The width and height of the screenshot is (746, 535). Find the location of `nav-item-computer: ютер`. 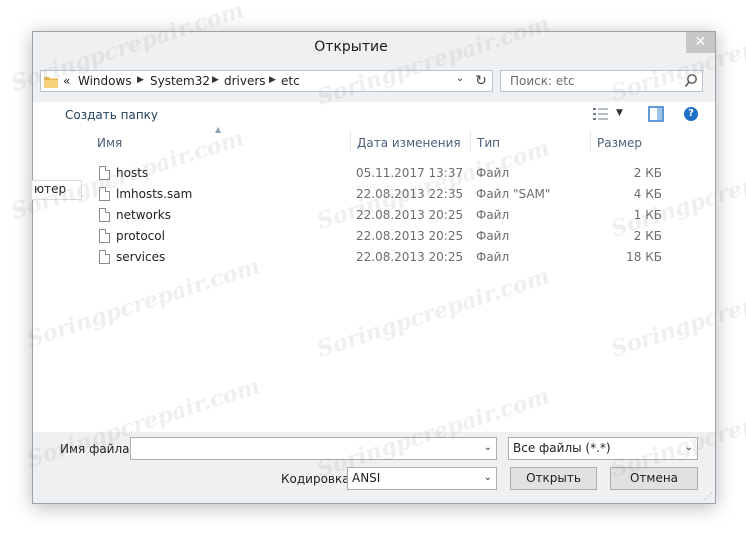

nav-item-computer: ютер is located at coordinates (56, 190).